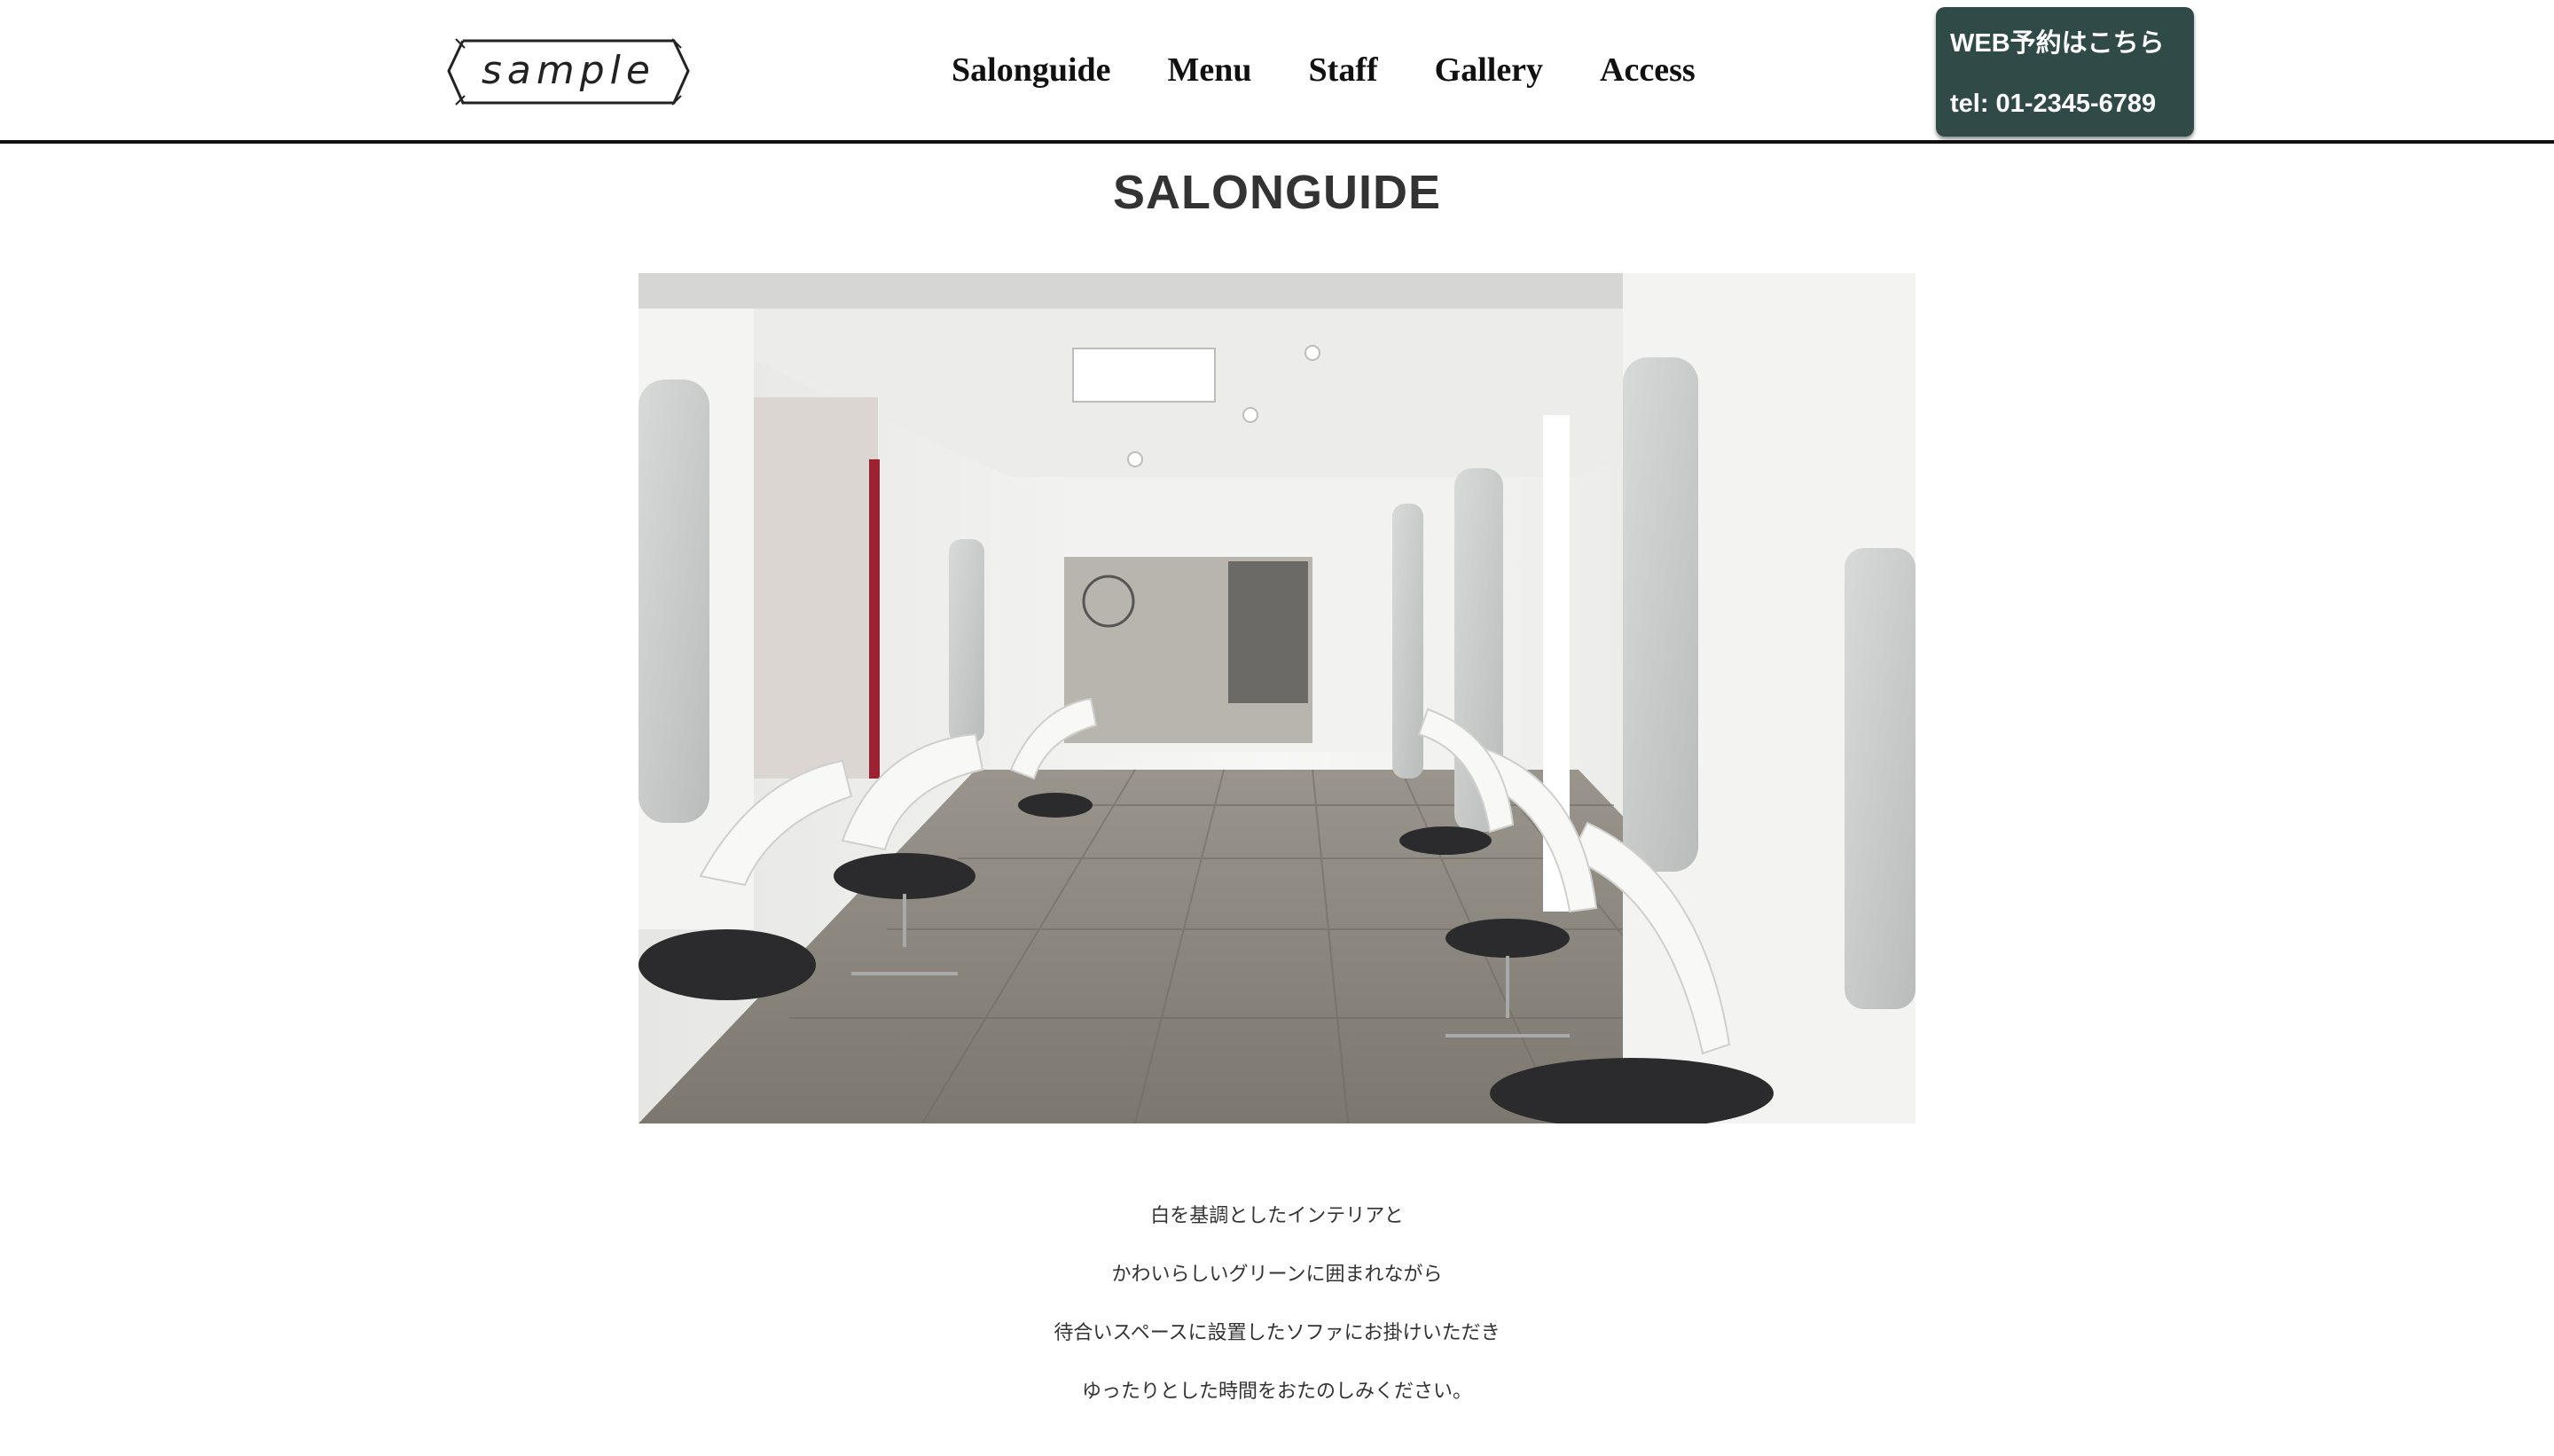  I want to click on nav-link-menu: Menu, so click(1210, 72).